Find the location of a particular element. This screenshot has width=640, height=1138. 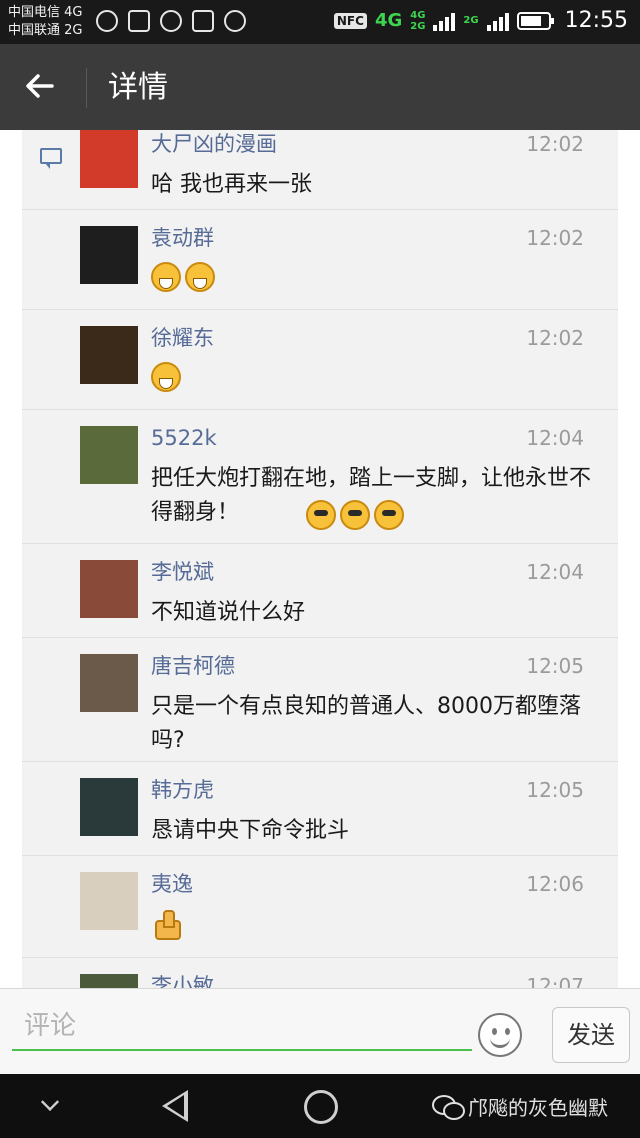

comment-time: 12:07 is located at coordinates (555, 981).